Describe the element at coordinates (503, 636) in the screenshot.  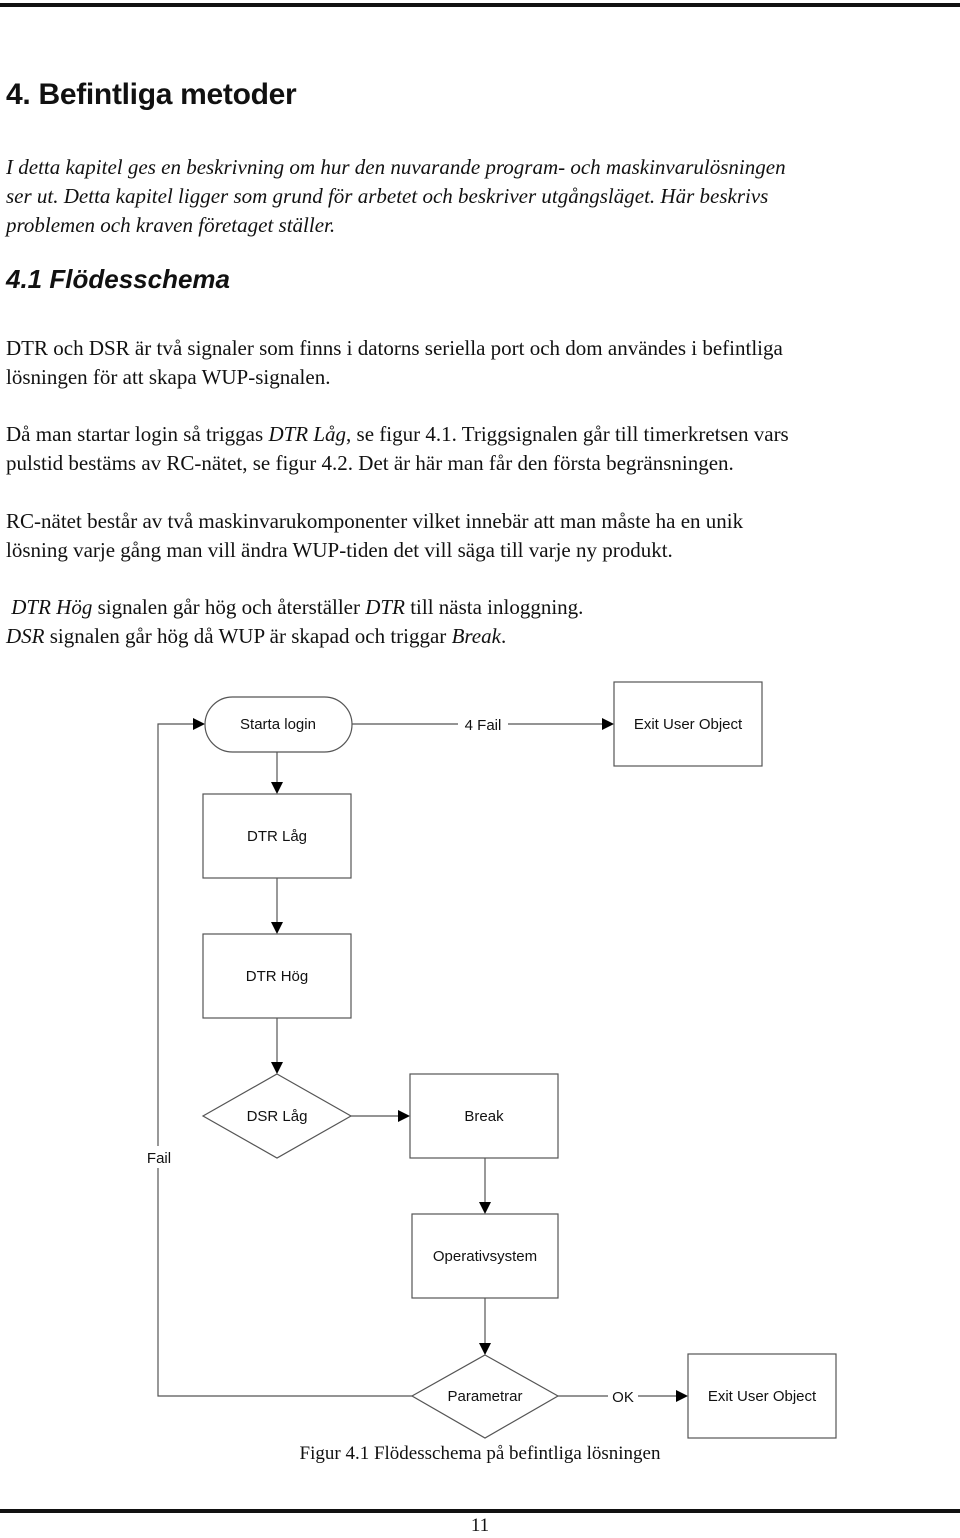
I see `text-run: .` at that location.